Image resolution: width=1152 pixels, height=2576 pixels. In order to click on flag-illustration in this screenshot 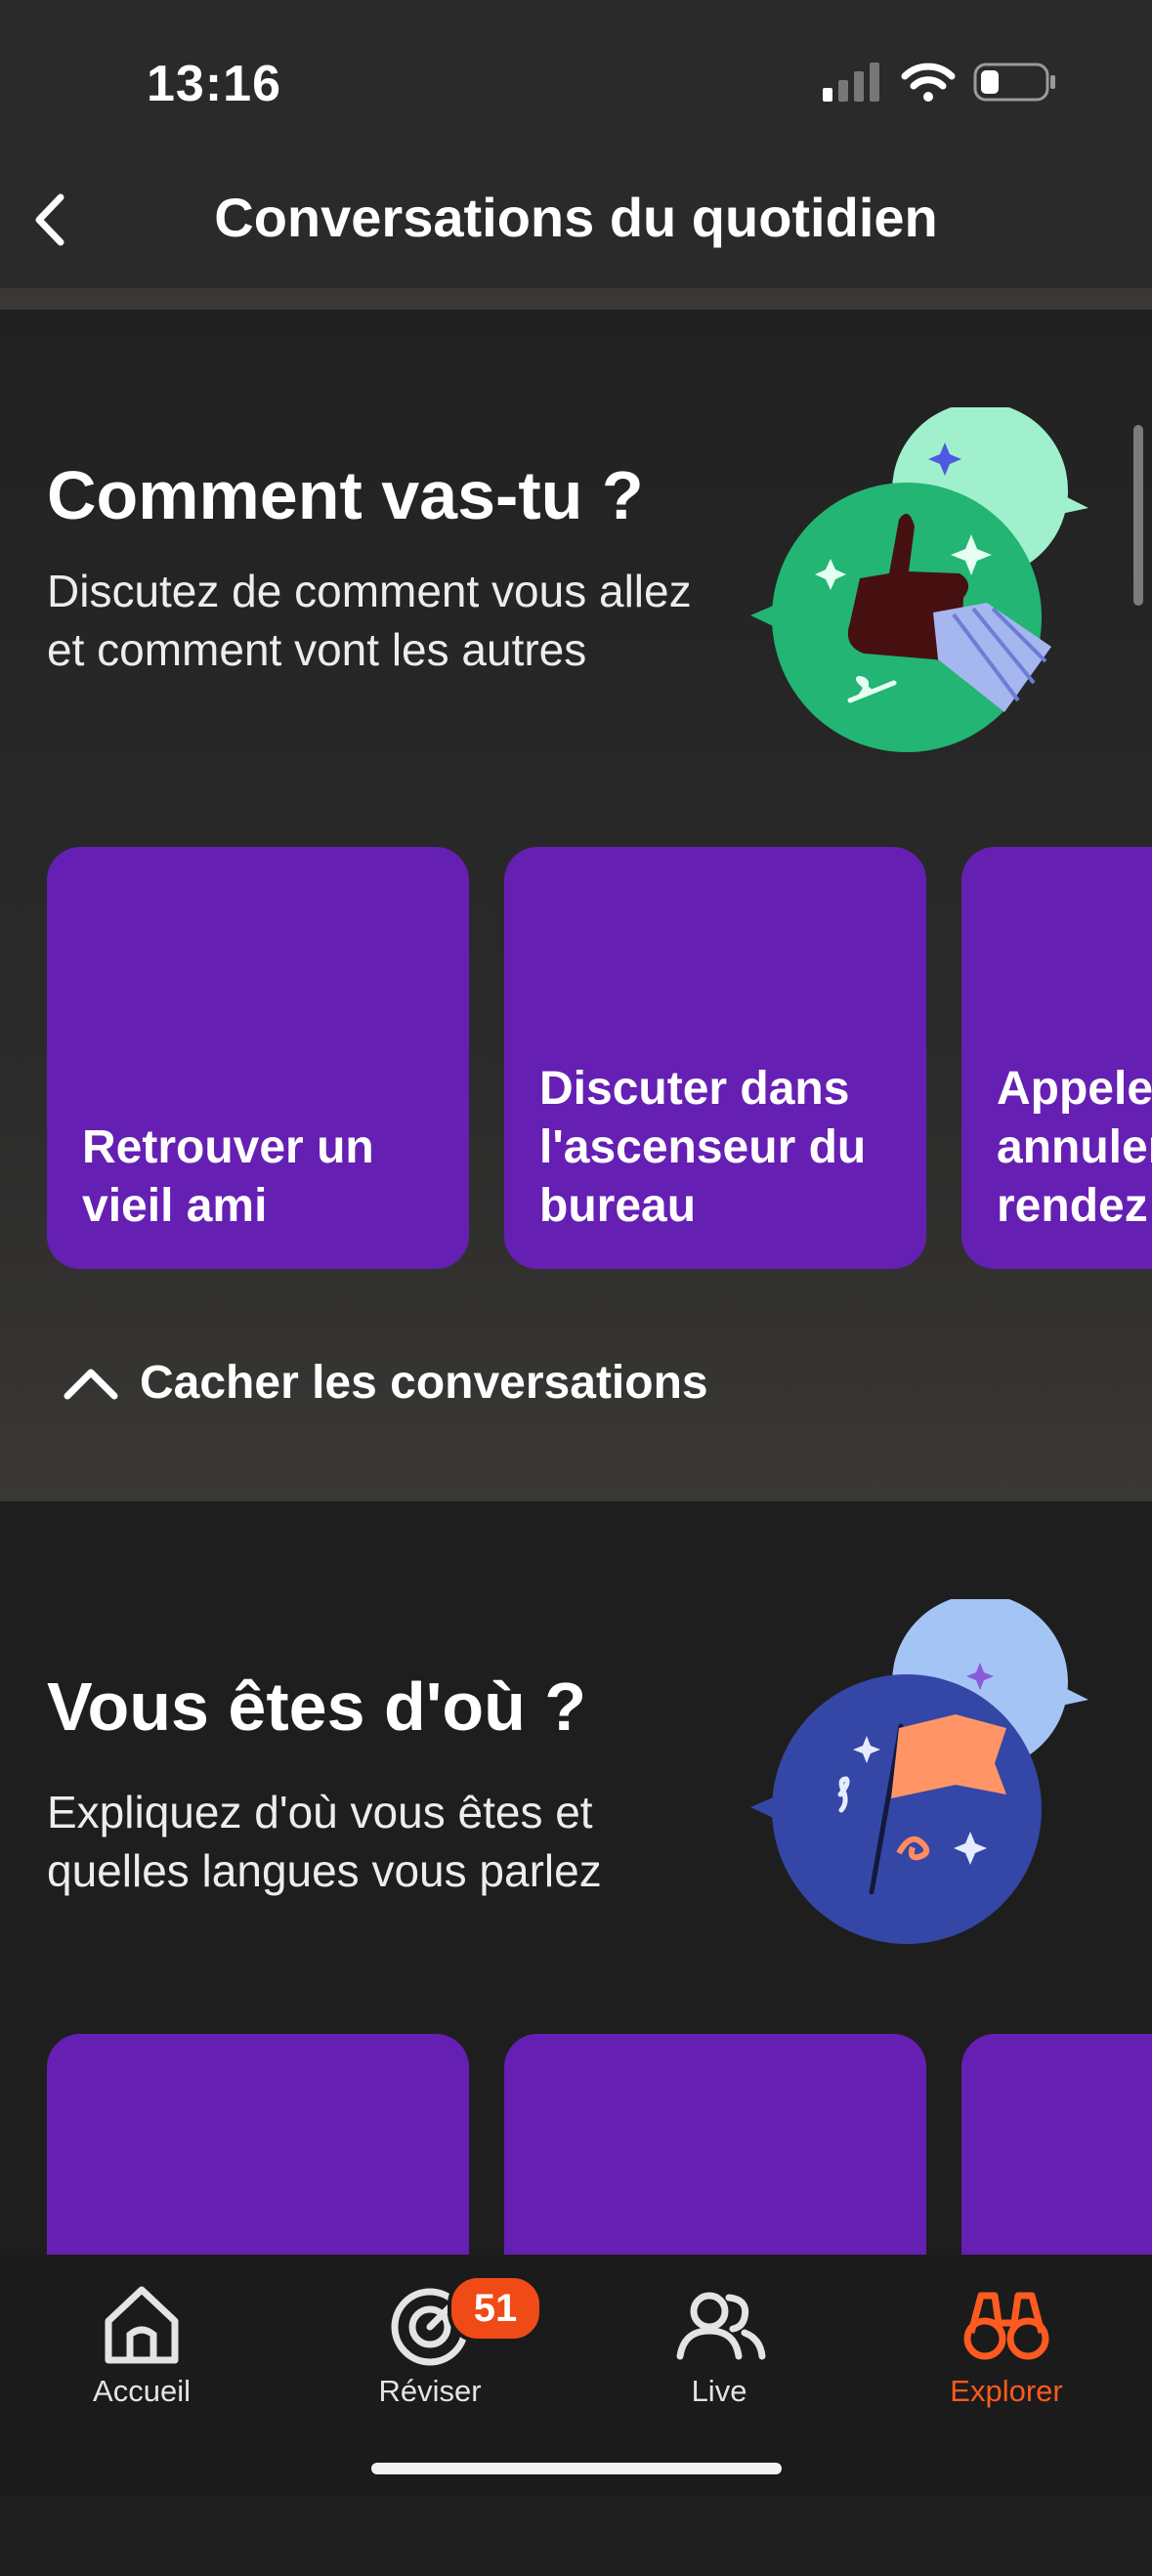, I will do `click(919, 1771)`.